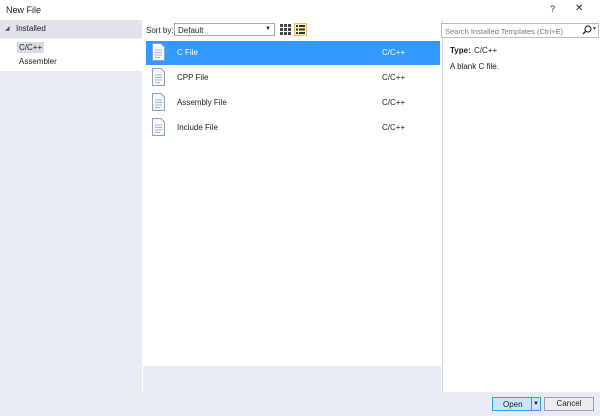 The image size is (600, 416). What do you see at coordinates (224, 29) in the screenshot?
I see `sort-dropdown: Default ▼` at bounding box center [224, 29].